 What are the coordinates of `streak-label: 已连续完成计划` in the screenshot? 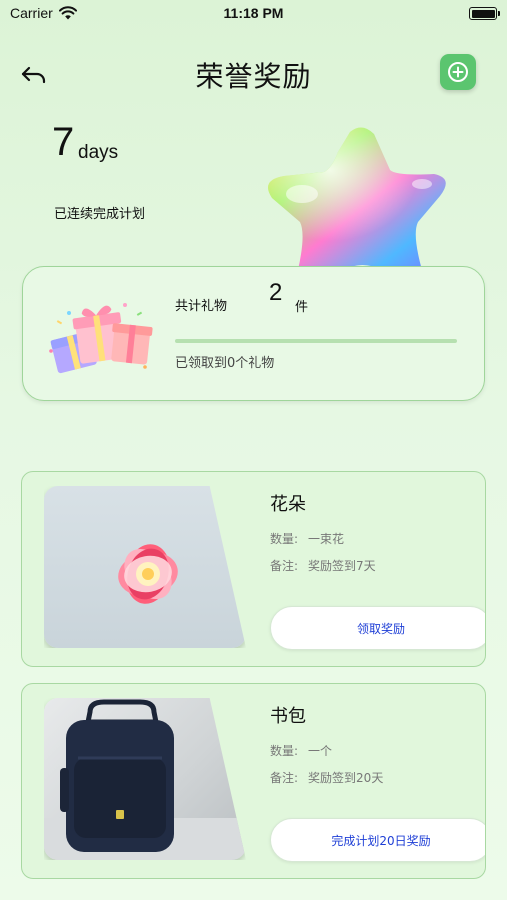 It's located at (100, 214).